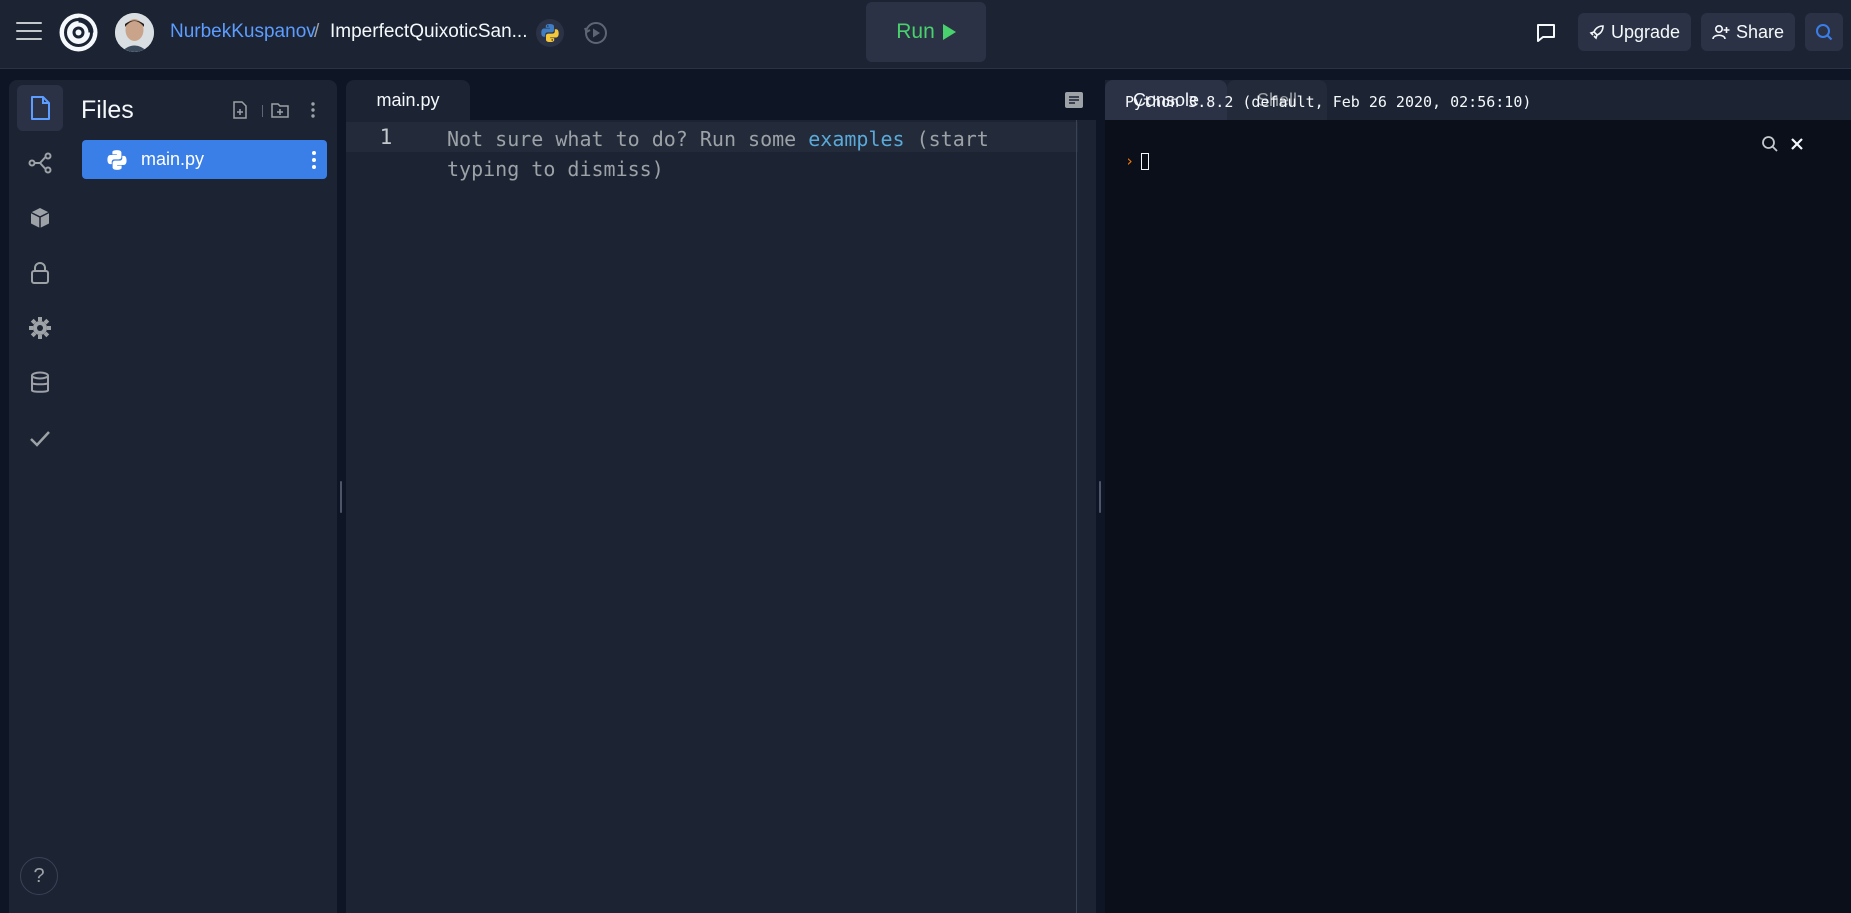  I want to click on user-avatar-icon, so click(134, 32).